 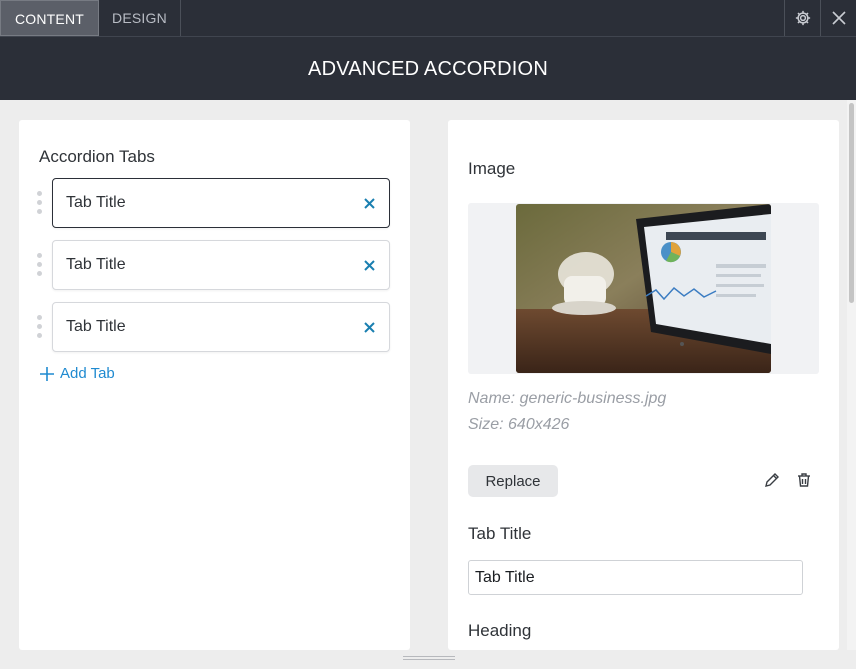 What do you see at coordinates (87, 373) in the screenshot?
I see `add-tab-label: Add Tab` at bounding box center [87, 373].